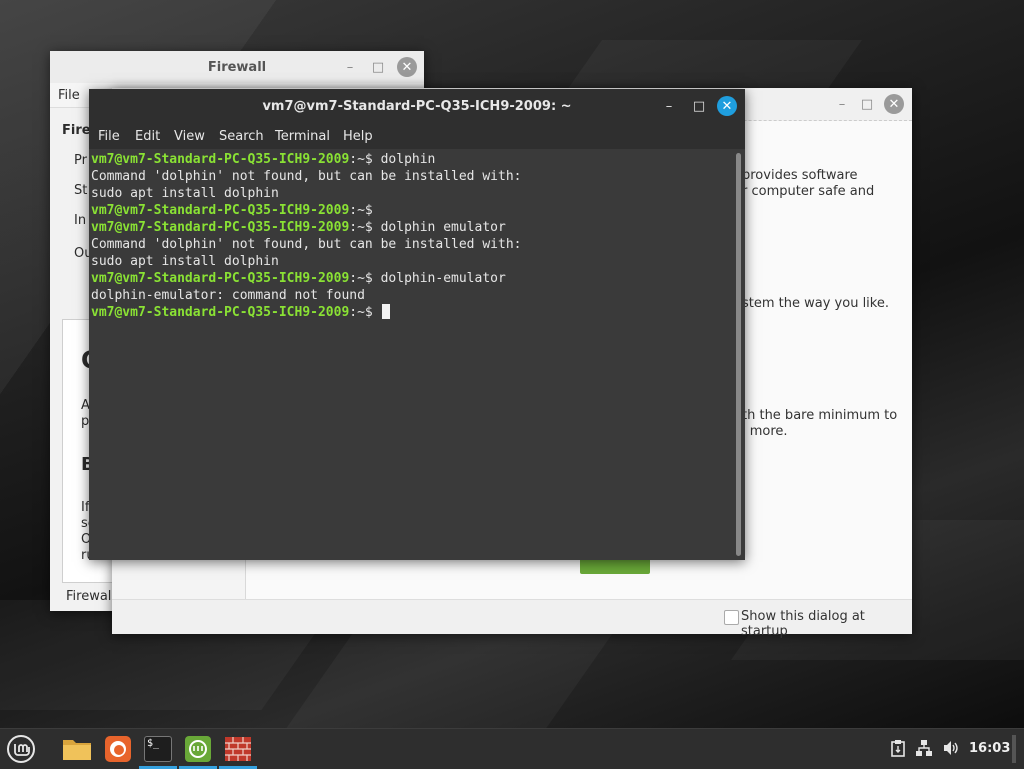 The width and height of the screenshot is (1024, 769). I want to click on terminal-menu-view: View, so click(189, 136).